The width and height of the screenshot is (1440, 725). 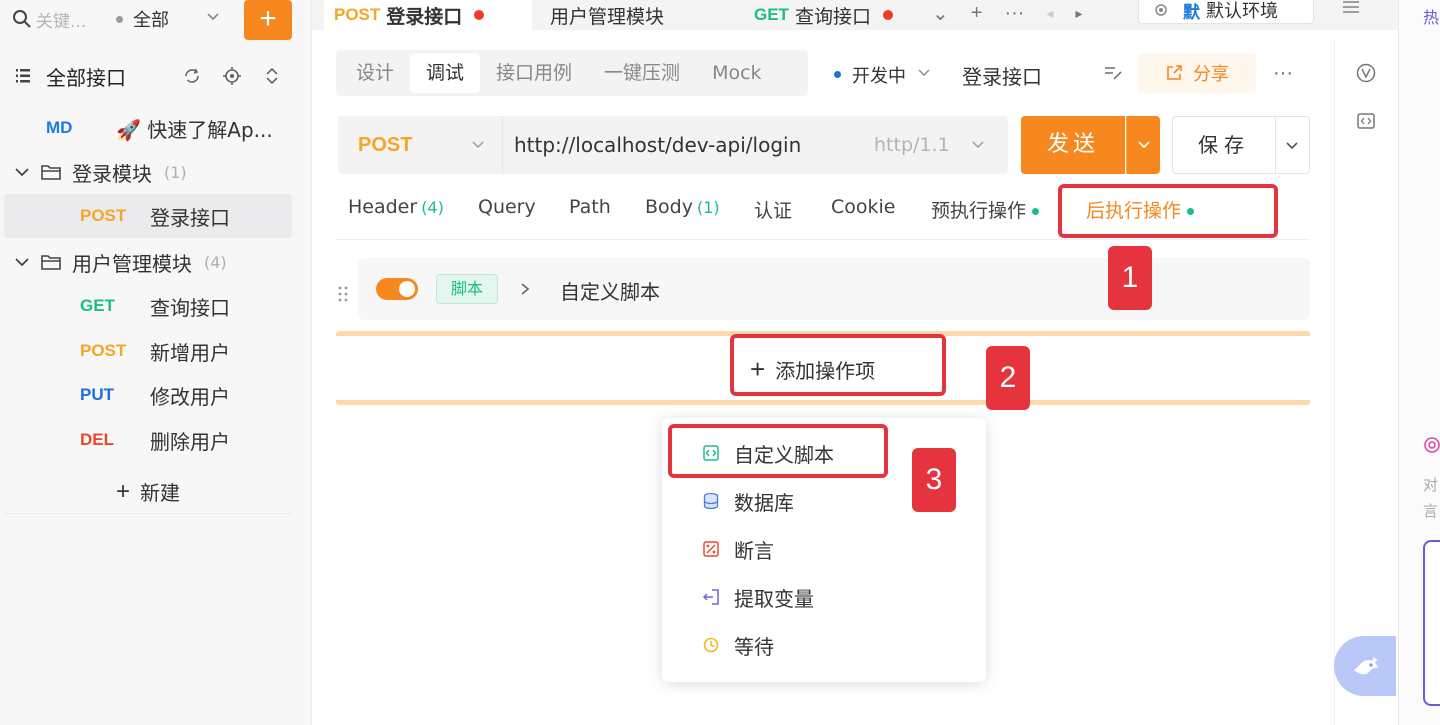 What do you see at coordinates (977, 13) in the screenshot?
I see `new-tab-button: +` at bounding box center [977, 13].